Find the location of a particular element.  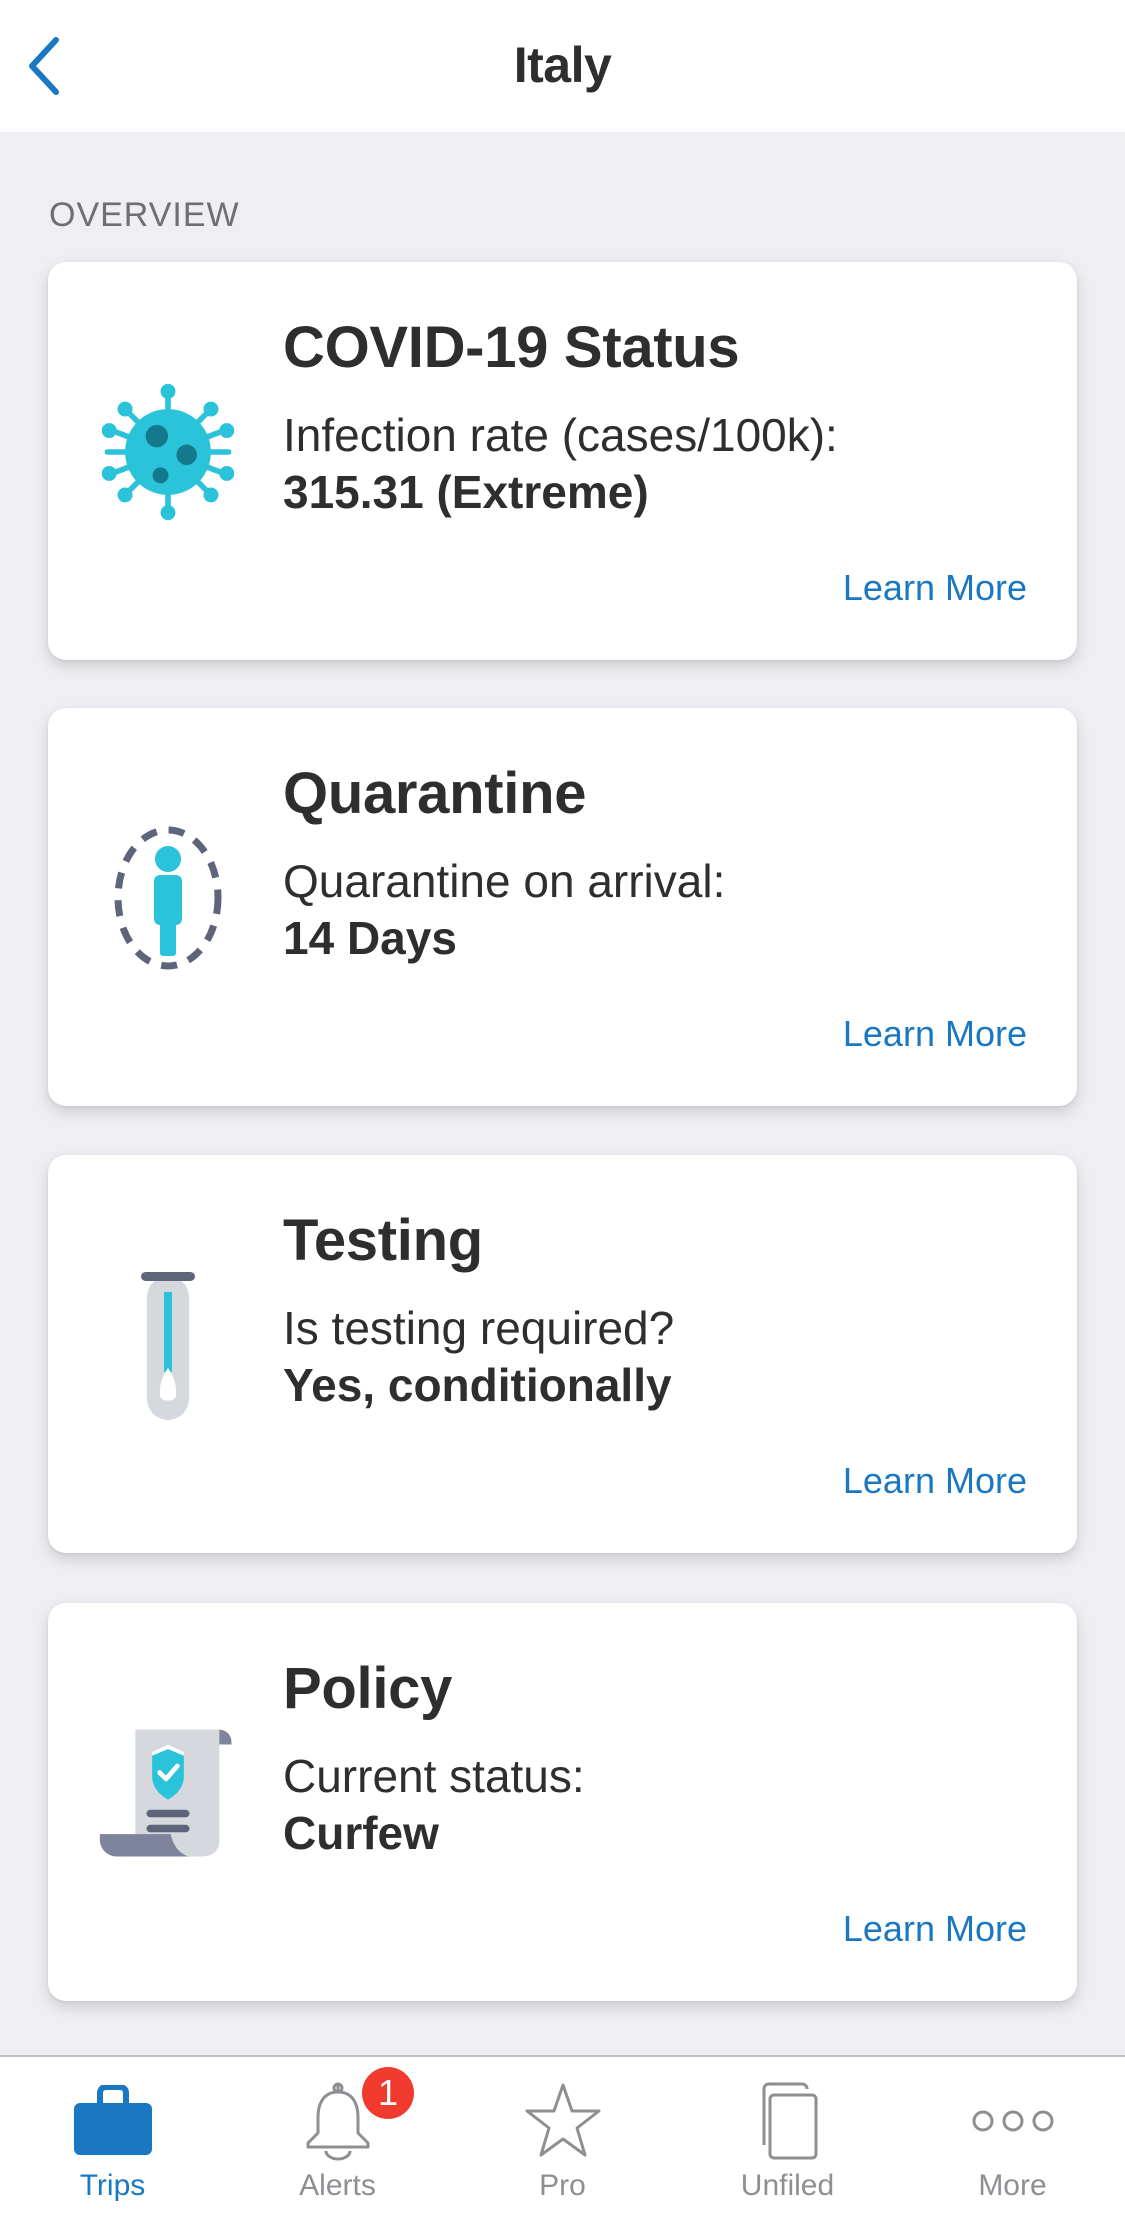

tab-label: Unfiled is located at coordinates (787, 2185).